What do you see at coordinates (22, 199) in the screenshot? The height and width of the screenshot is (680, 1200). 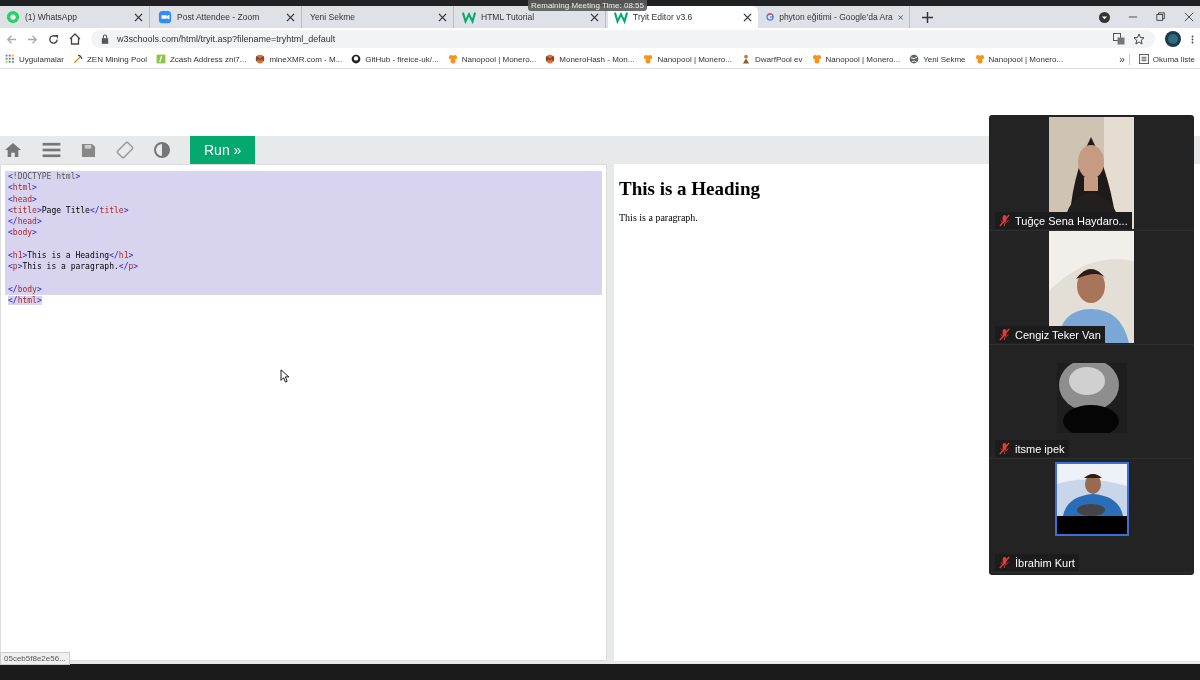 I see `code-line: <head>` at bounding box center [22, 199].